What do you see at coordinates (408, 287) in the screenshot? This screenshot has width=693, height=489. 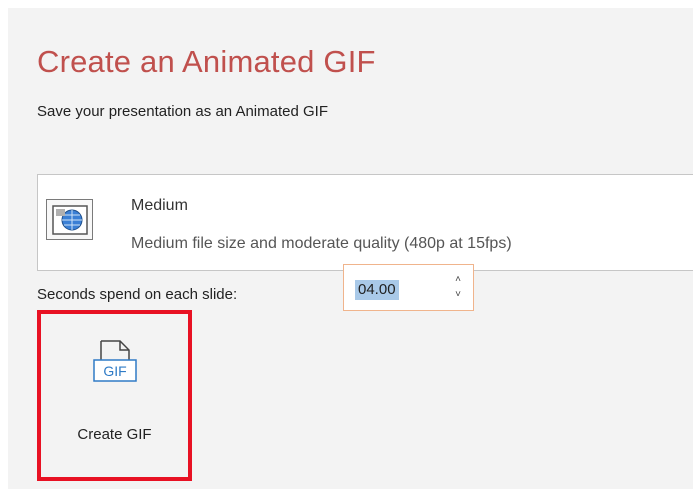 I see `seconds-per-slide-stepper: 04.00 ˄ ˅` at bounding box center [408, 287].